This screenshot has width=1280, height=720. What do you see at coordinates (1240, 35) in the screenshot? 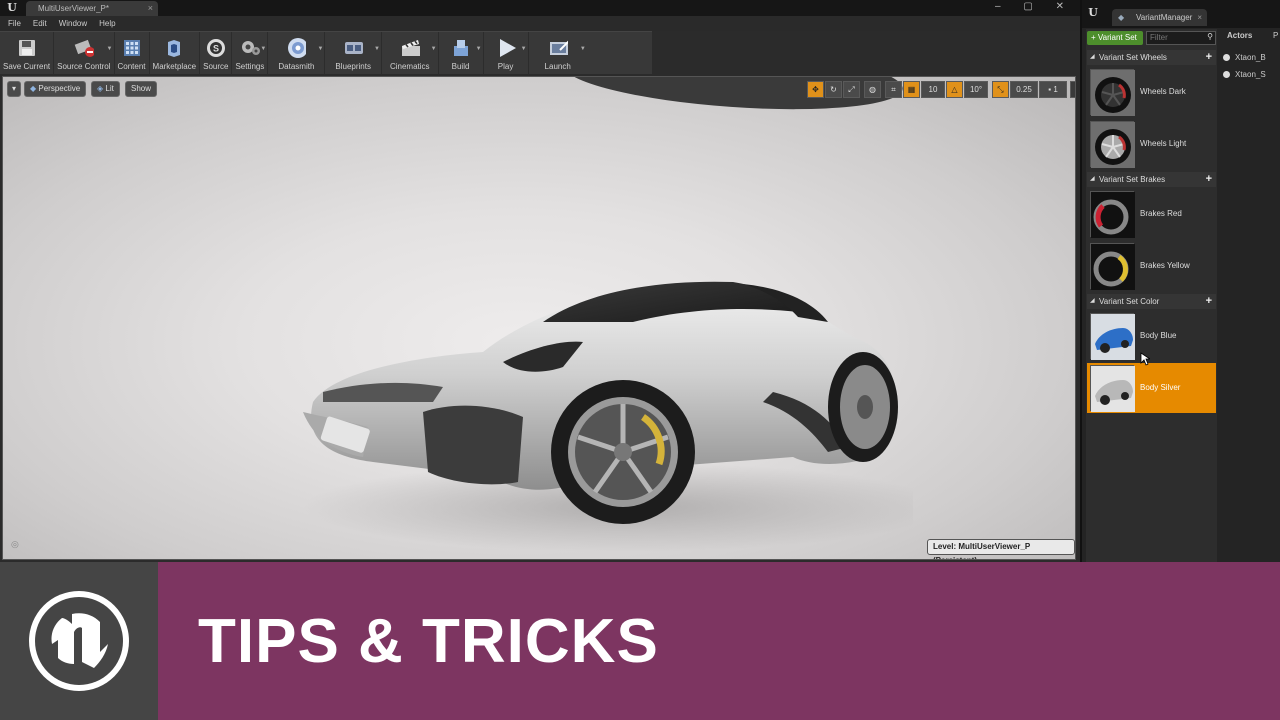
I see `actors-column-header: Actors` at bounding box center [1240, 35].